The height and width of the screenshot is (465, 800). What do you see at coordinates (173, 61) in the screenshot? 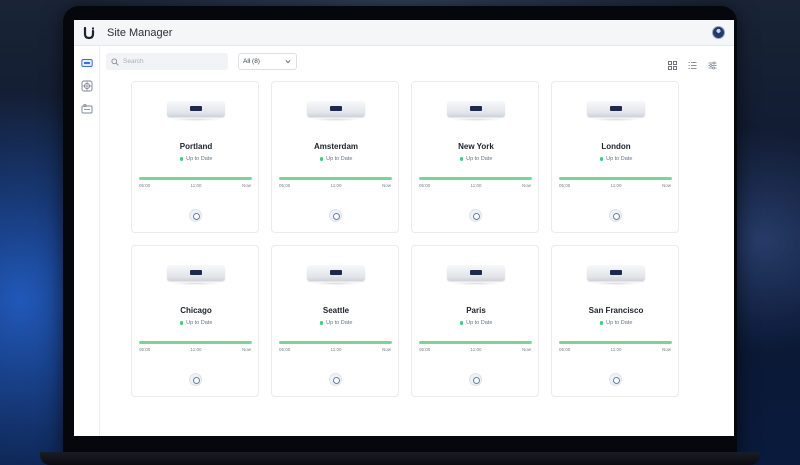
I see `search-input` at bounding box center [173, 61].